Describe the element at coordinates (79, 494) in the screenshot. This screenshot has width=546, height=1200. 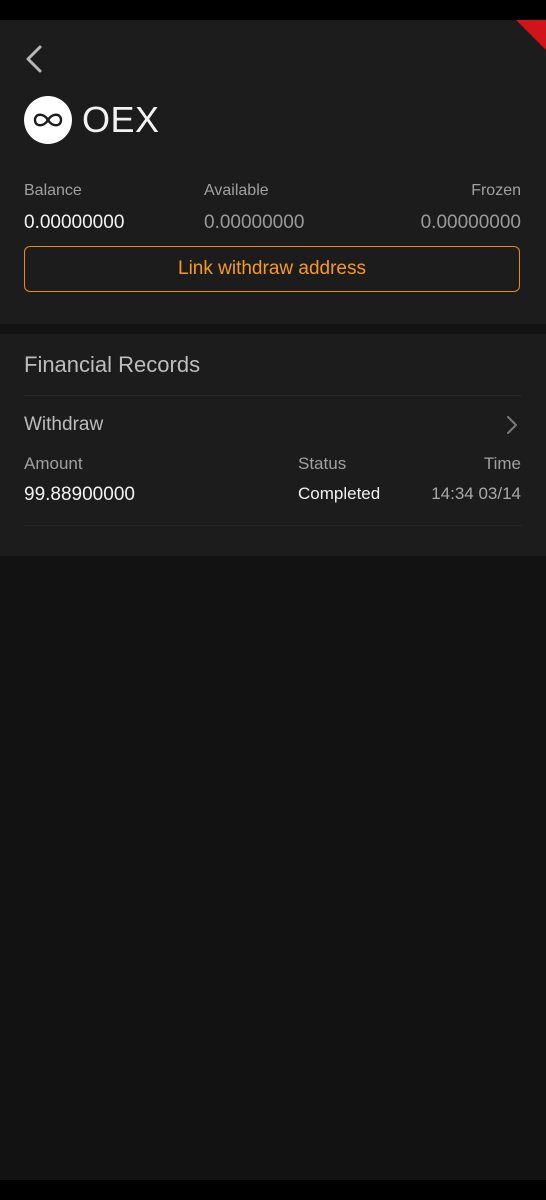
I see `amount-value: 99.88900000` at that location.